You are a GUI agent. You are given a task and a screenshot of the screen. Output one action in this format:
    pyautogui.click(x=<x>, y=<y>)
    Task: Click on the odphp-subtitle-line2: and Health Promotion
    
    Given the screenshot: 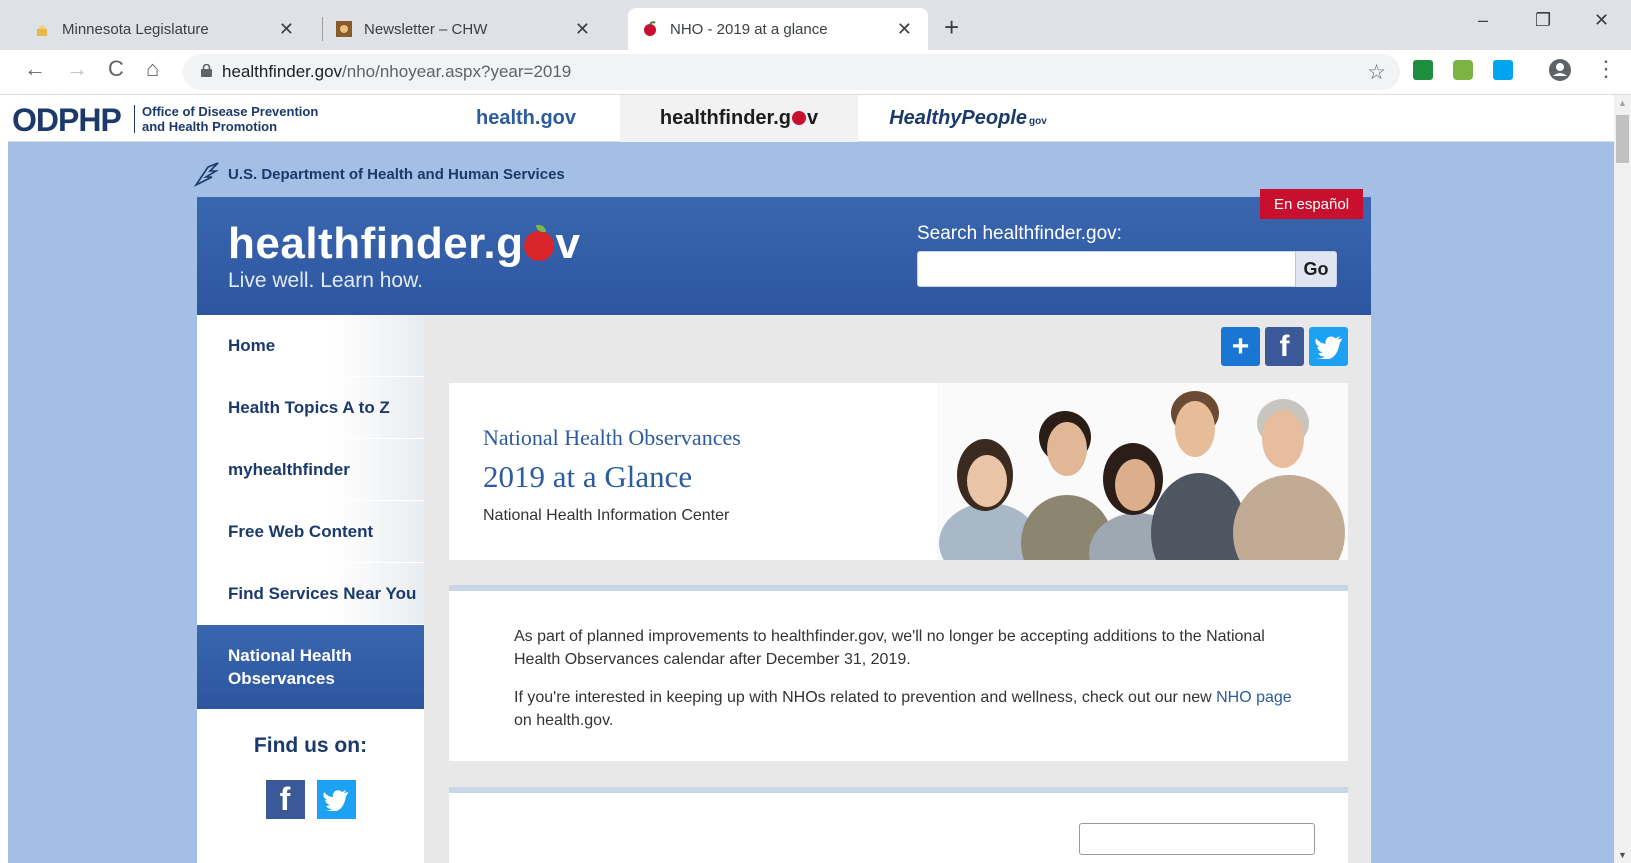 What is the action you would take?
    pyautogui.click(x=210, y=126)
    